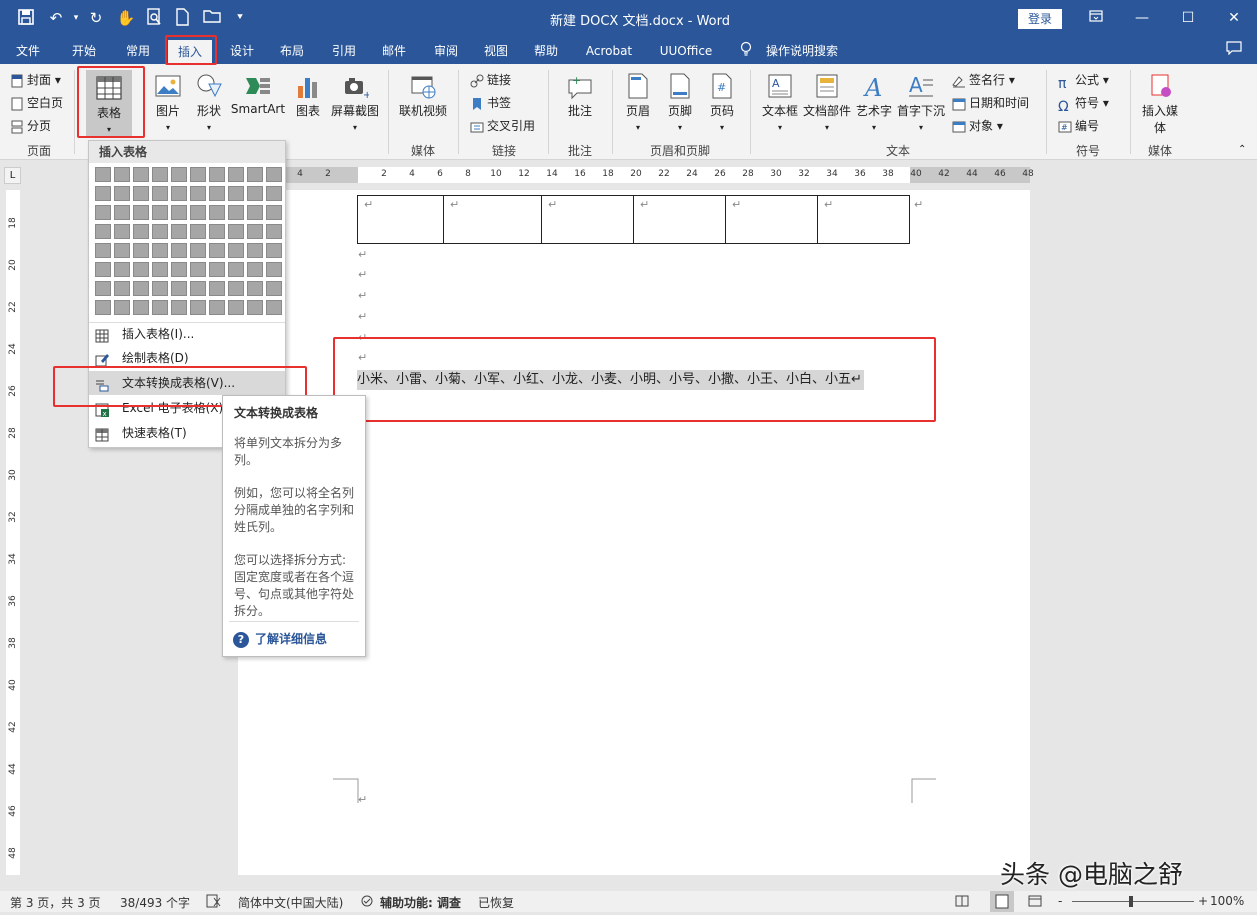  I want to click on object-button: 对象 ▾, so click(977, 126).